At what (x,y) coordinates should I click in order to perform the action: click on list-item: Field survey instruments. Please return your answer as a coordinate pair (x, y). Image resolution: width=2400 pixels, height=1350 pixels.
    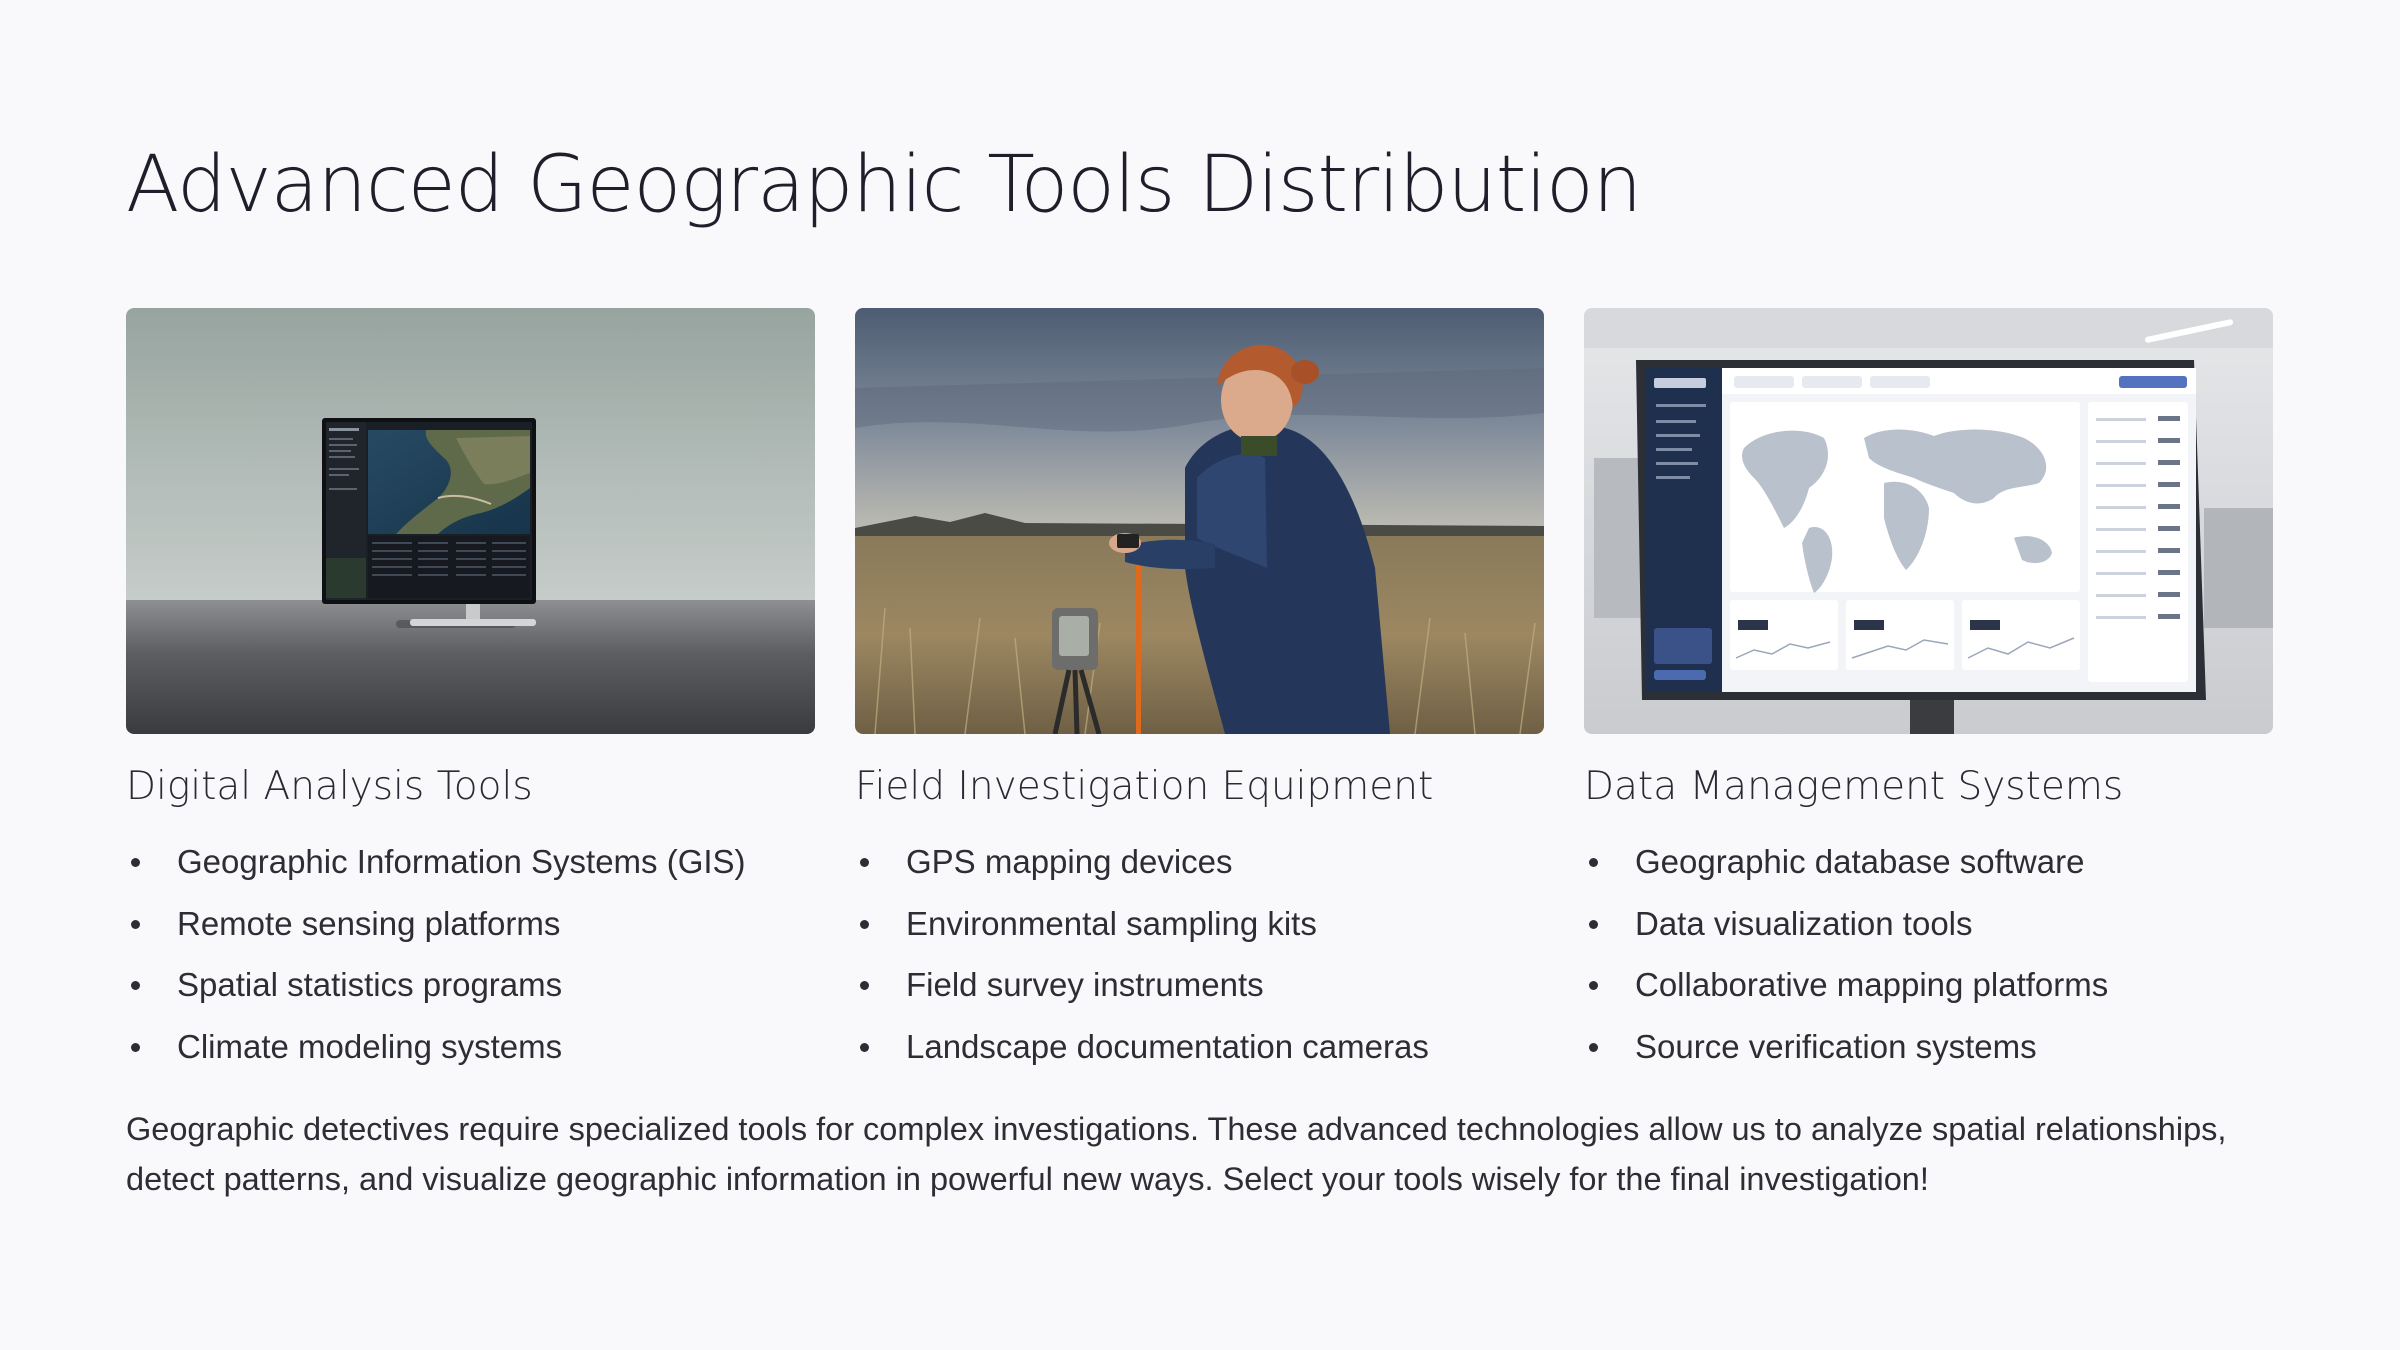
    Looking at the image, I should click on (1199, 985).